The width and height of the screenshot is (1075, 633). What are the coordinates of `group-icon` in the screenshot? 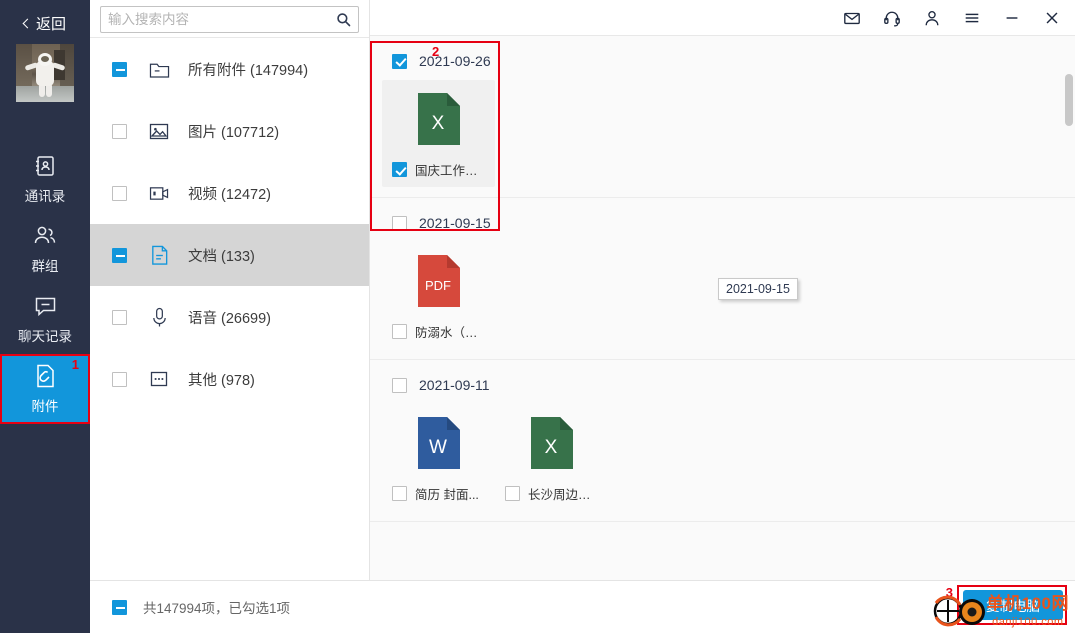 It's located at (45, 236).